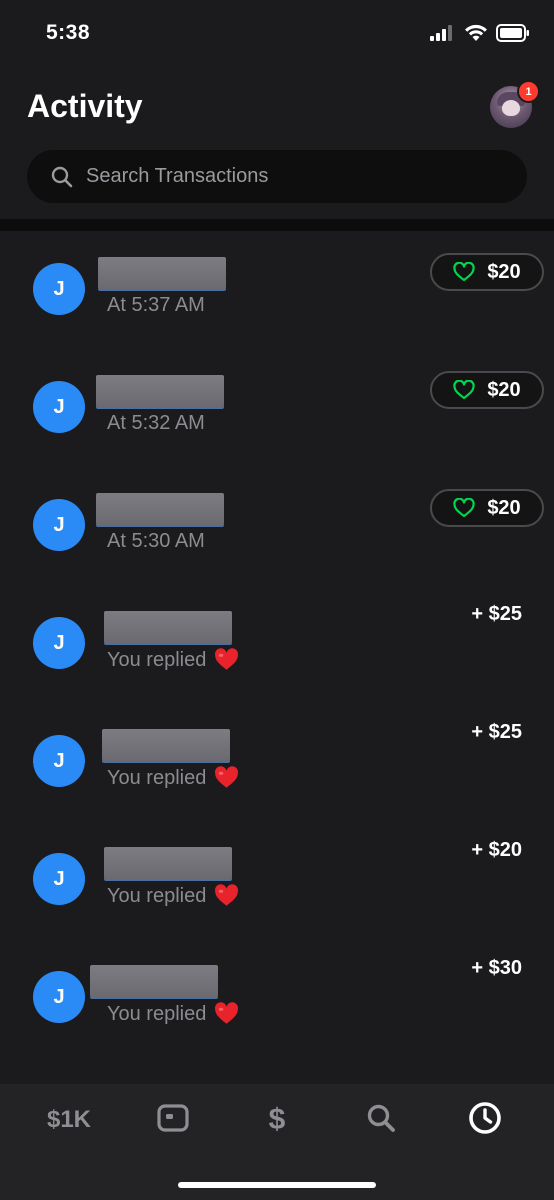 This screenshot has width=554, height=1200. I want to click on search-bar, so click(277, 176).